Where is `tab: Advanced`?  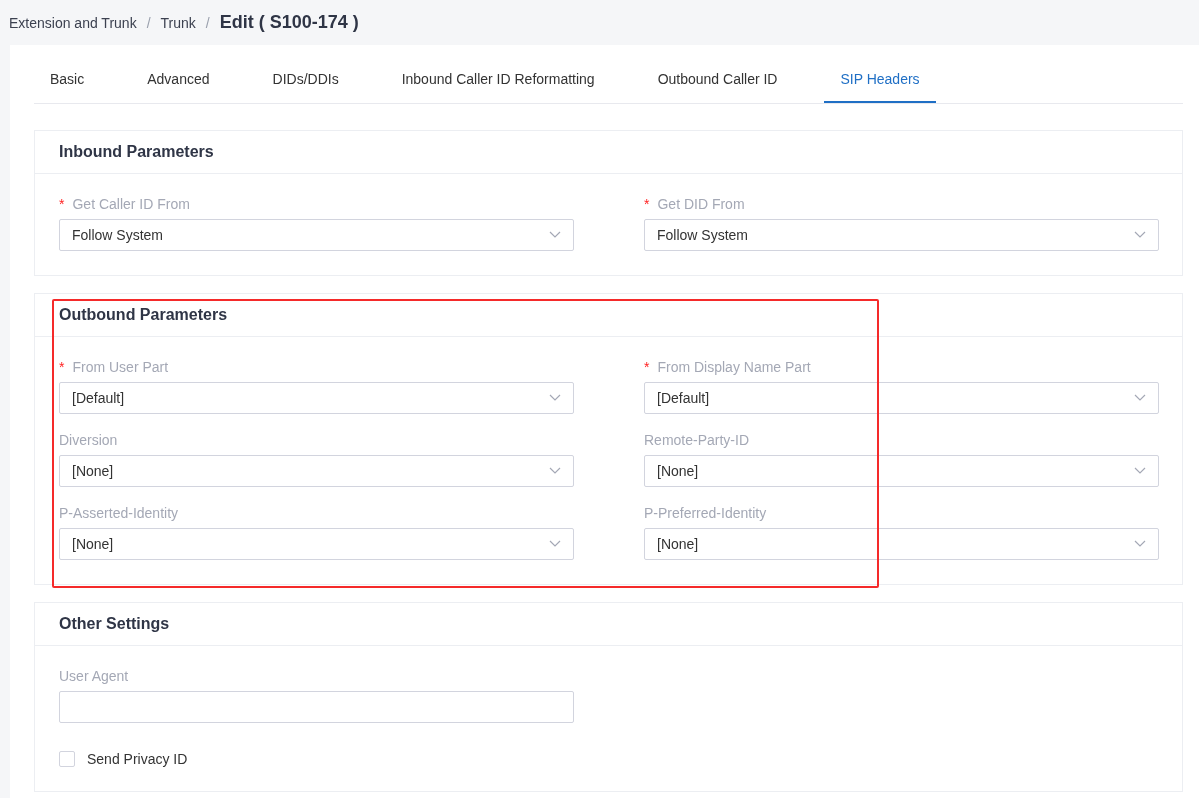 tab: Advanced is located at coordinates (178, 81).